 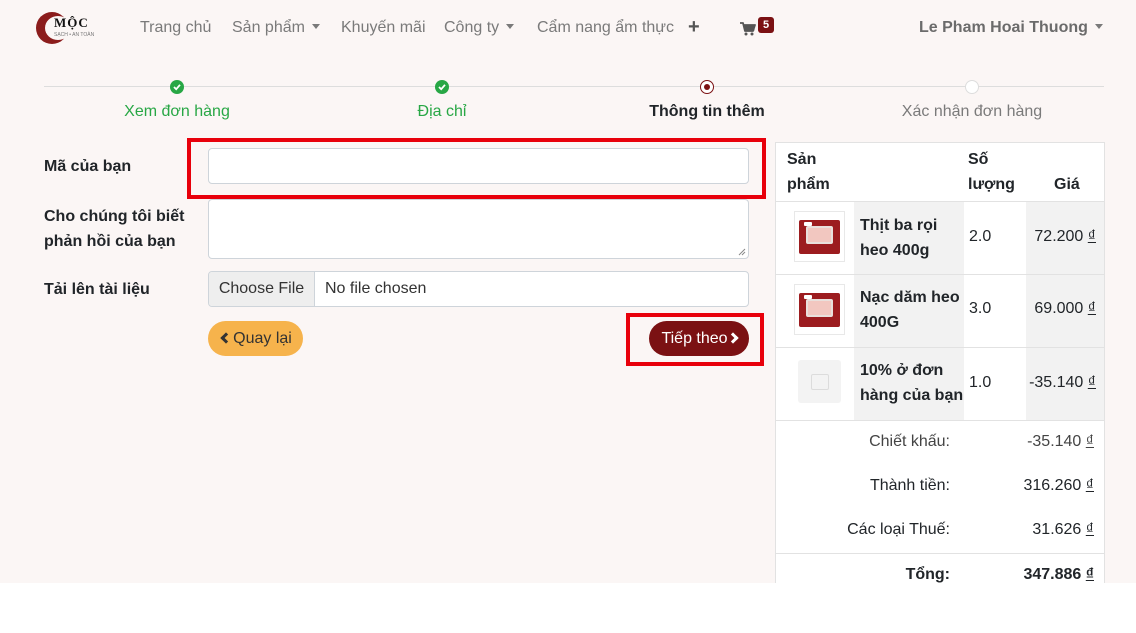 I want to click on tax-amount: 31.626, so click(x=1057, y=529).